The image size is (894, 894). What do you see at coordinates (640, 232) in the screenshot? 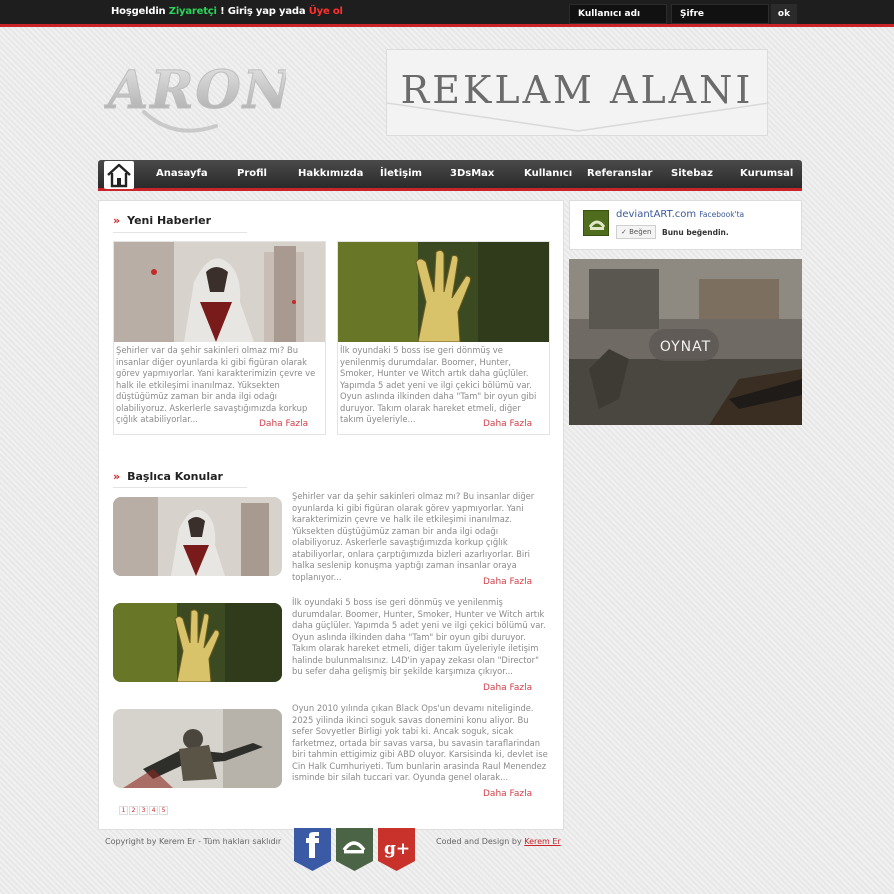
I see `like-label: Beğen` at bounding box center [640, 232].